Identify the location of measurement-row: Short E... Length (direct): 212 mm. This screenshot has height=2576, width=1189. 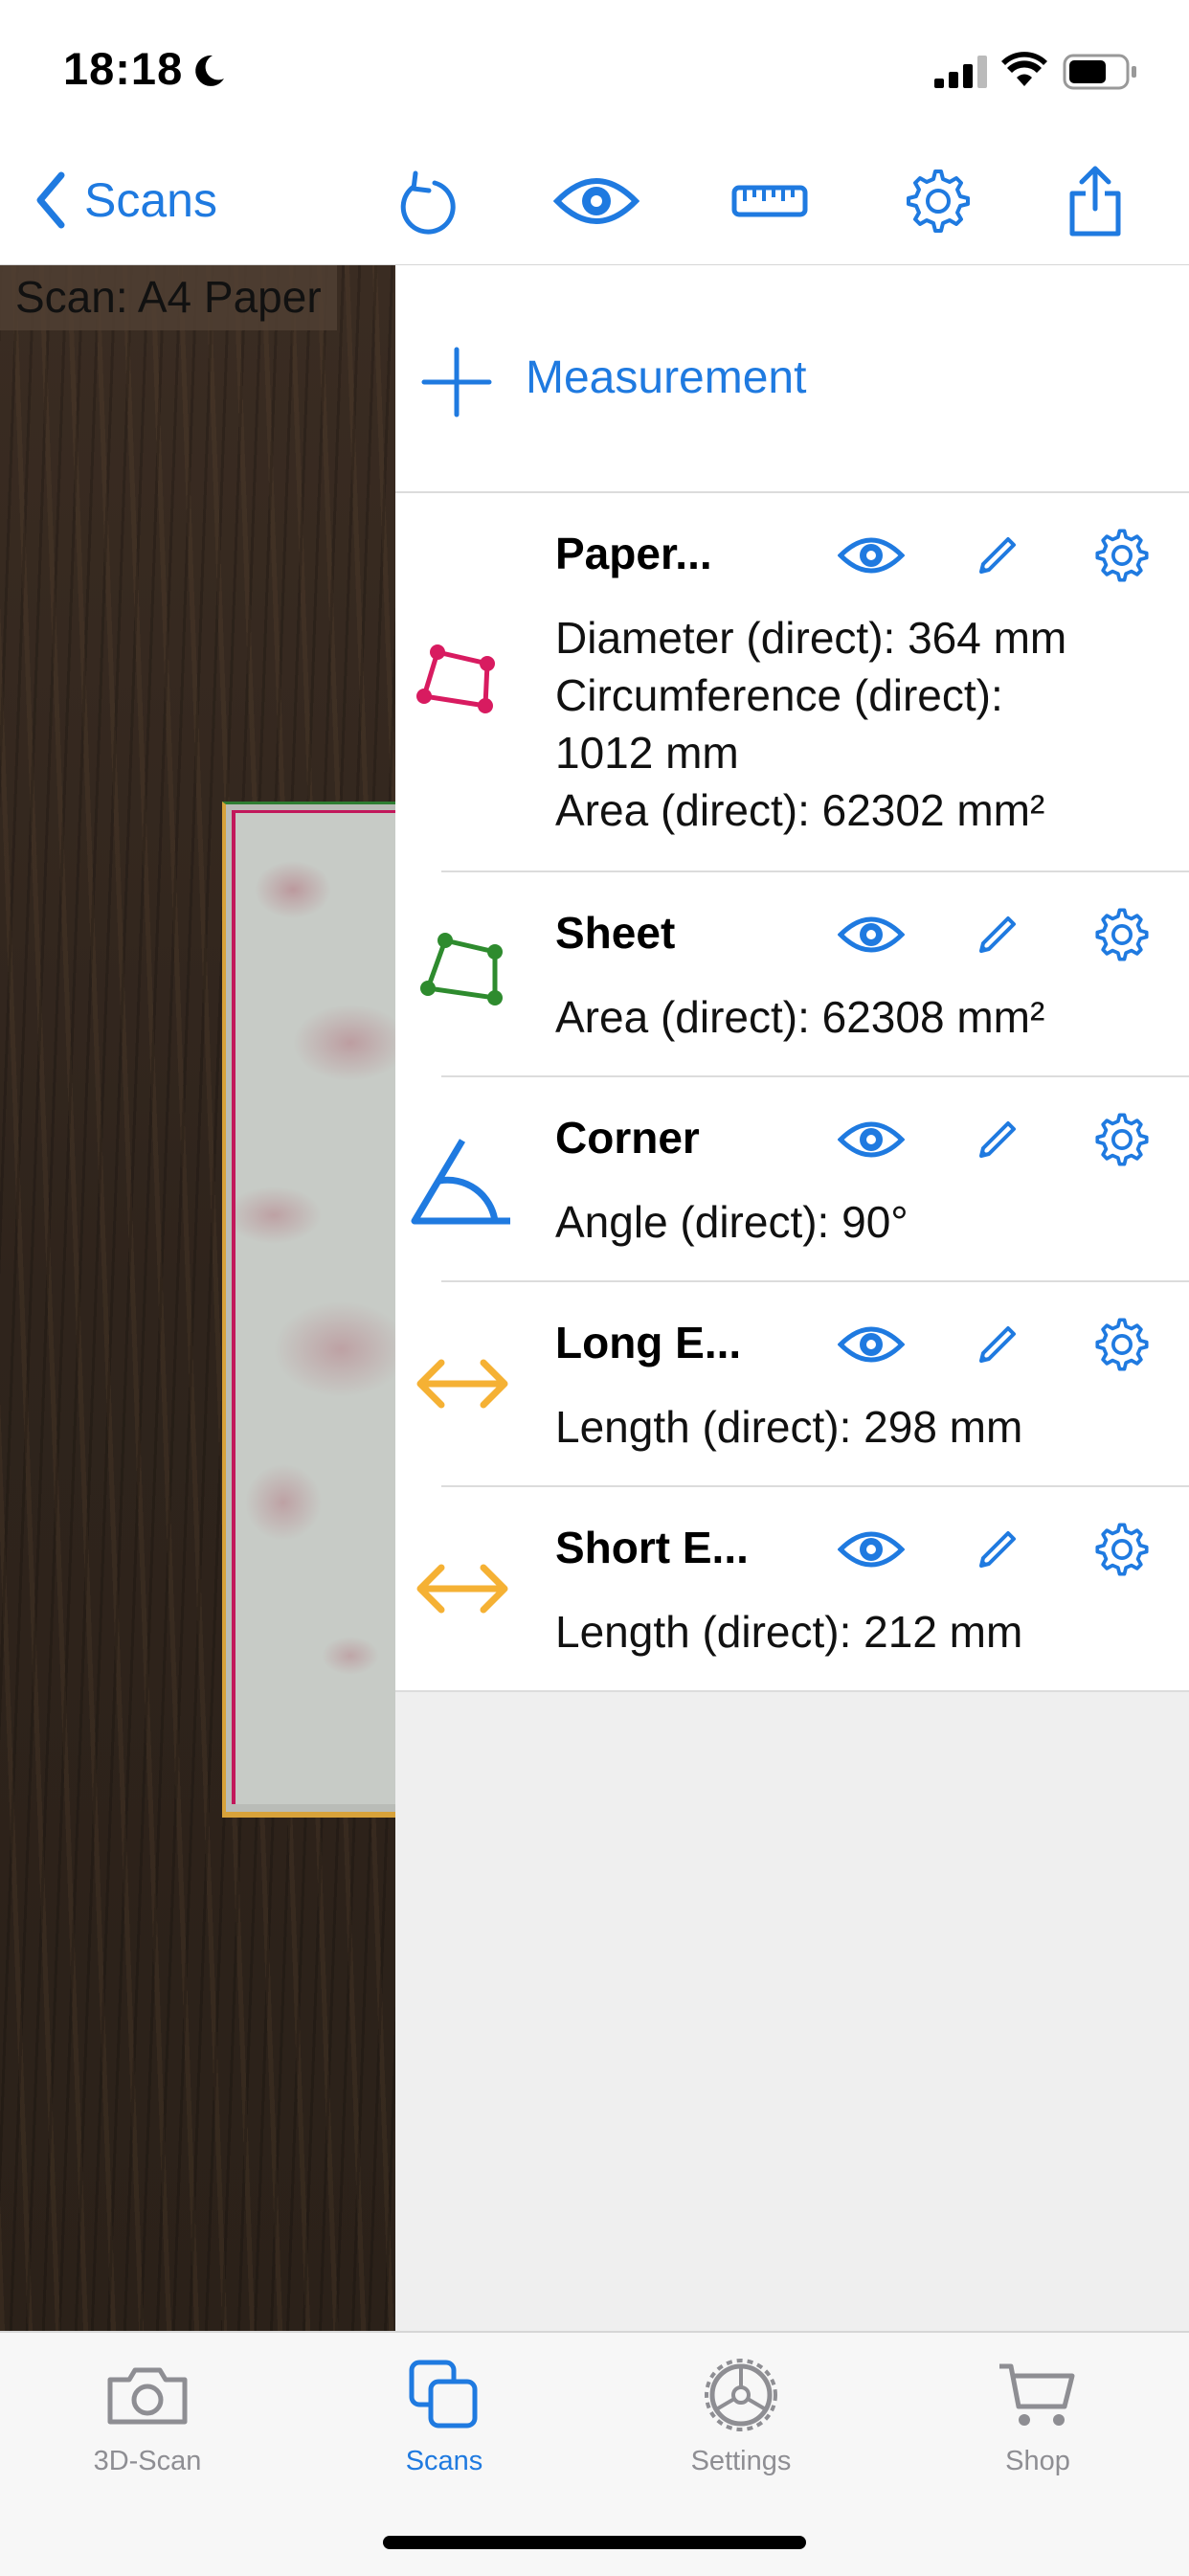
(792, 1589).